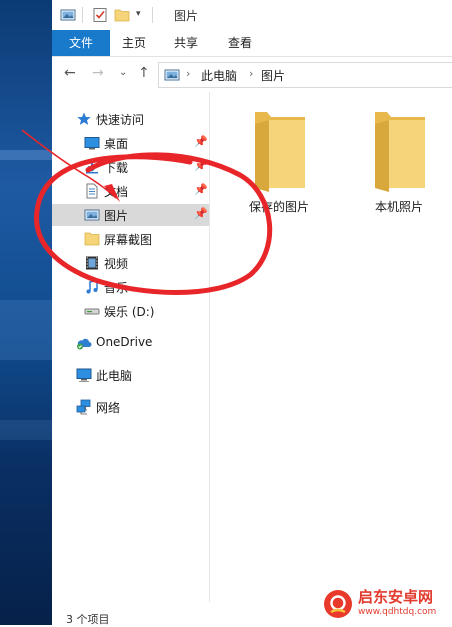  What do you see at coordinates (120, 120) in the screenshot?
I see `nav-item-label: 快速访问` at bounding box center [120, 120].